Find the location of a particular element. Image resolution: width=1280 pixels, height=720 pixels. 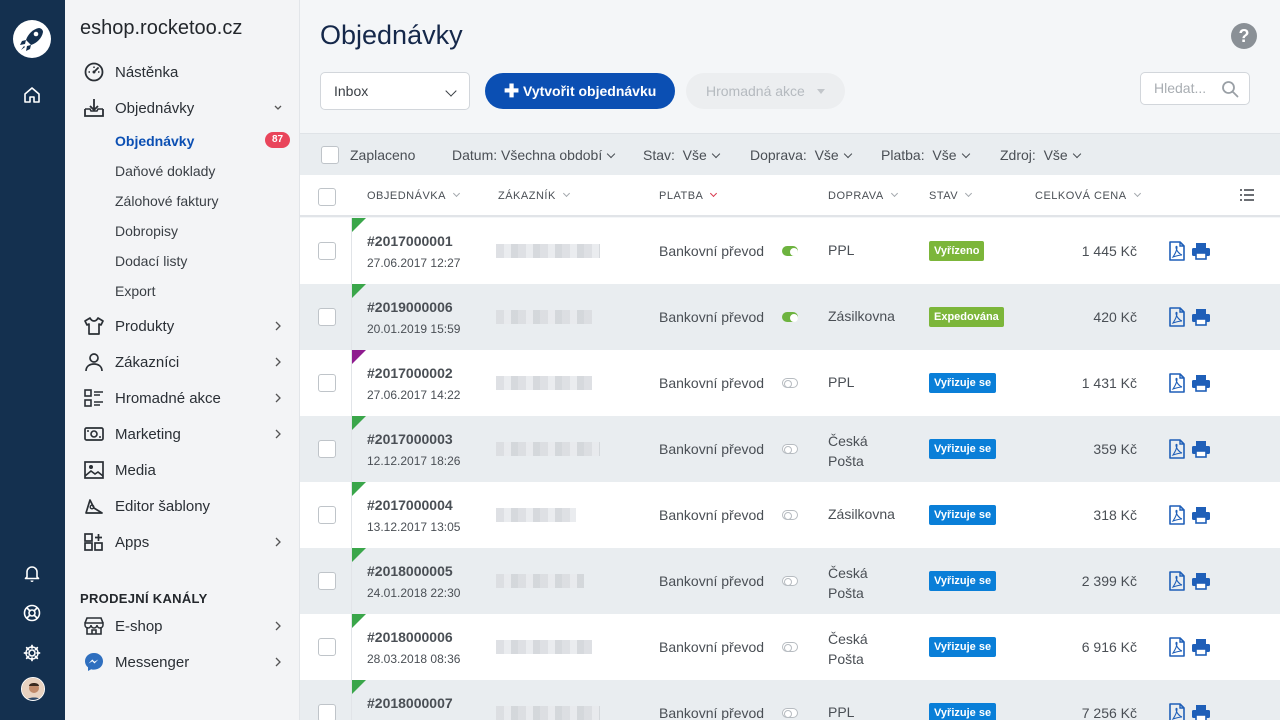

column-header-status: STAV is located at coordinates (951, 195).